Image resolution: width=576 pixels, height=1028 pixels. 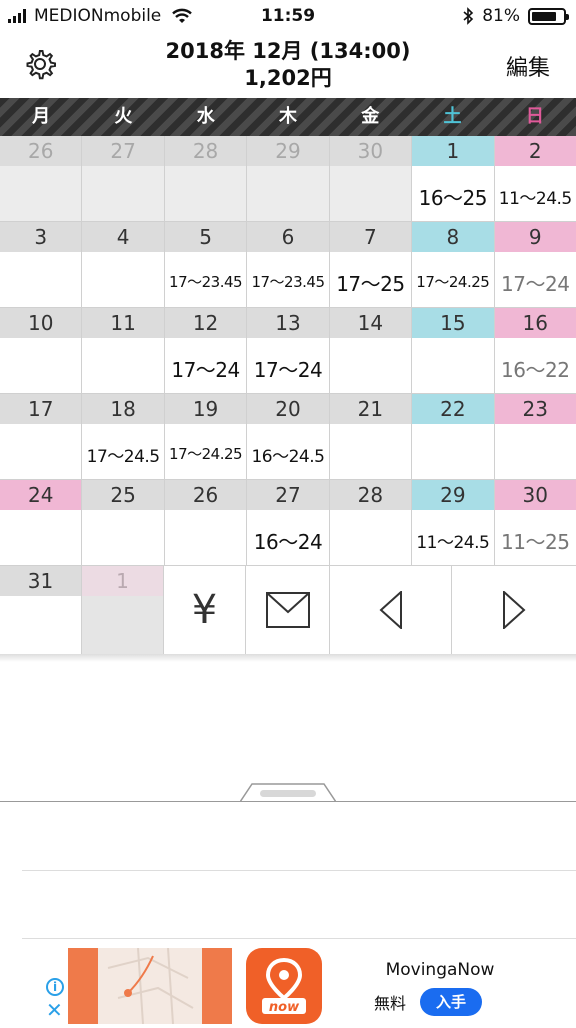 I want to click on calendar-day: 13 17〜24, so click(x=288, y=351).